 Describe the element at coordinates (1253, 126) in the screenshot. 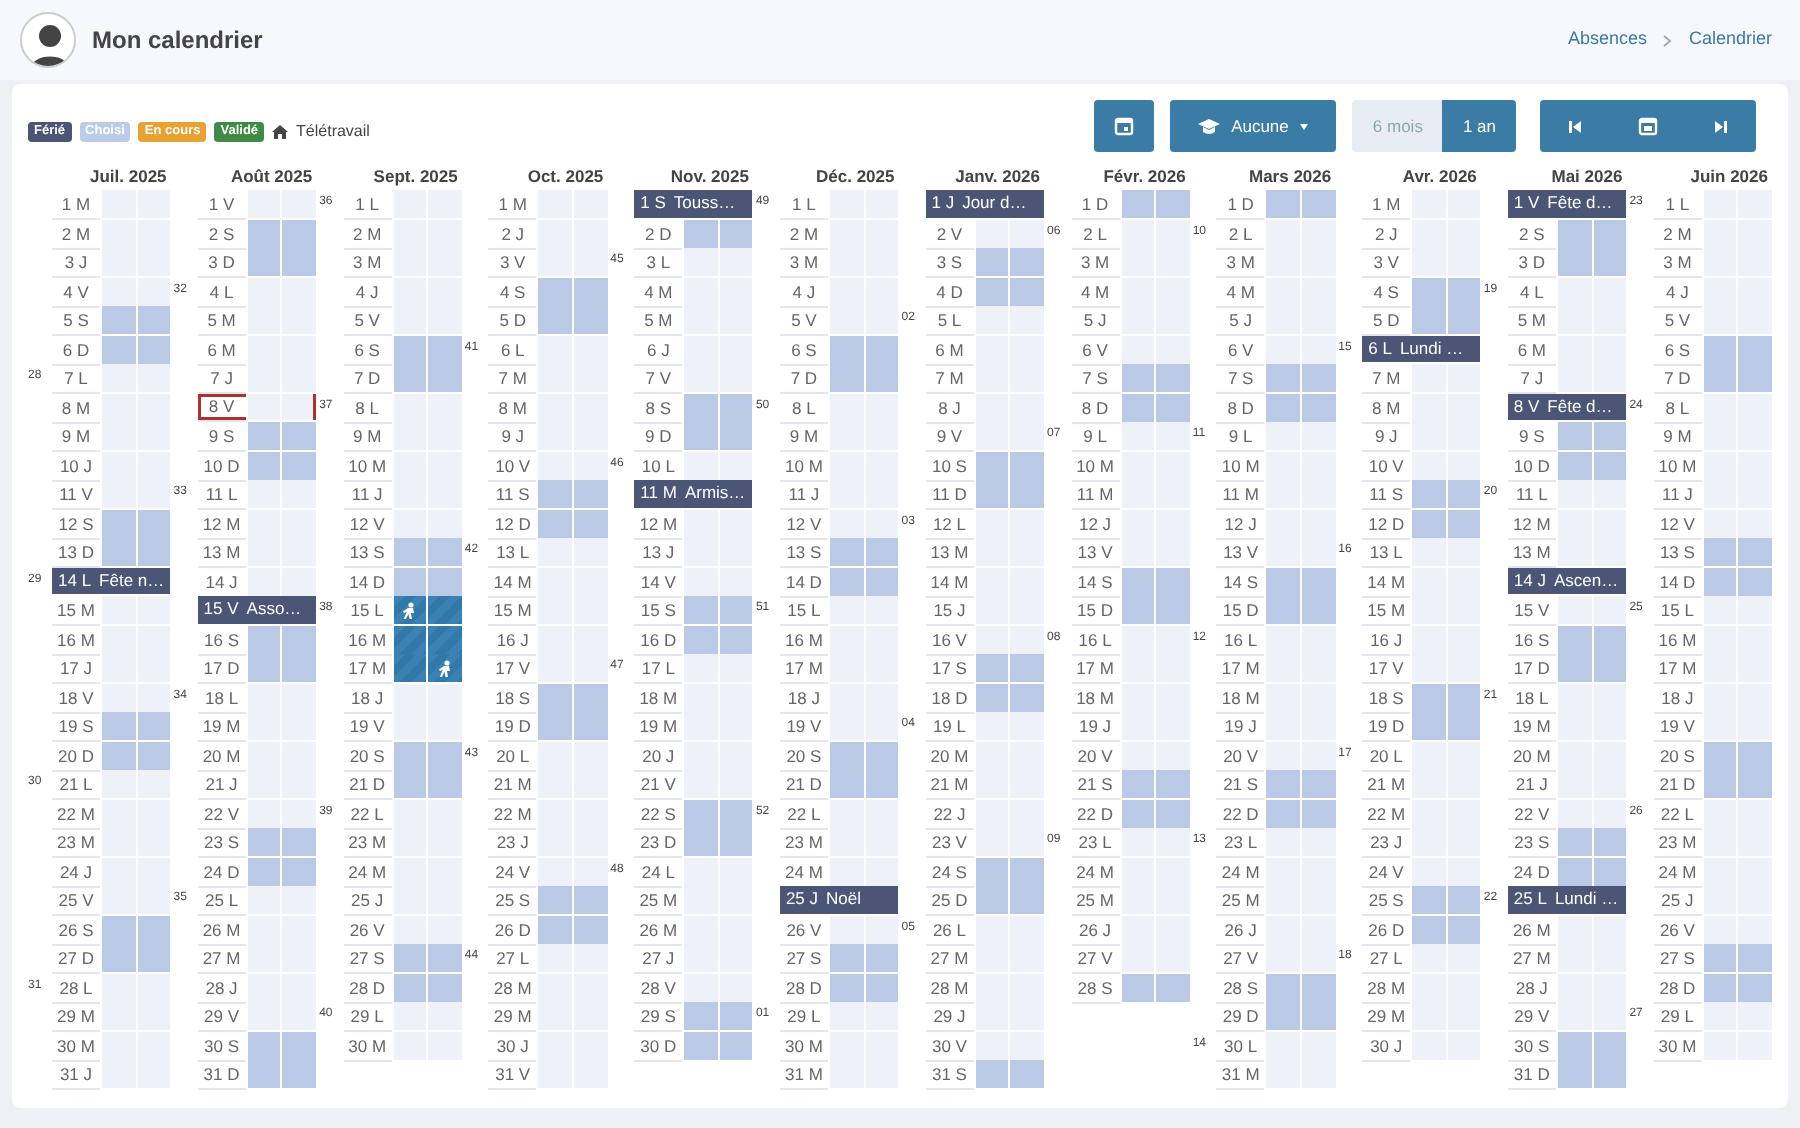

I see `filter-dropdown: Aucune` at that location.